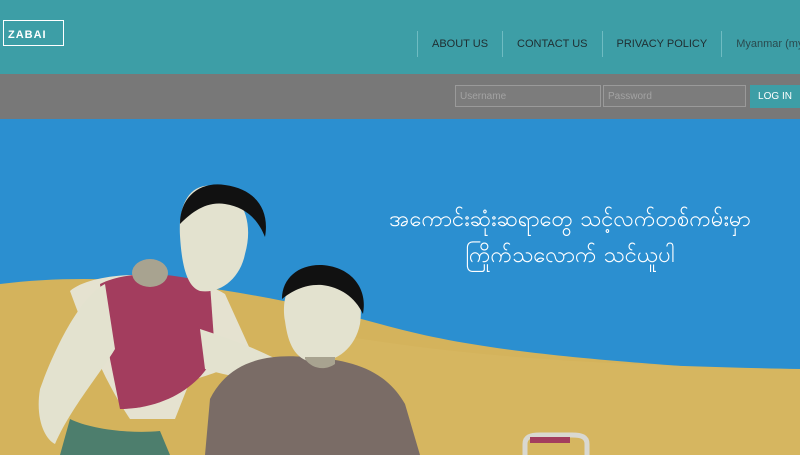 The width and height of the screenshot is (800, 455). I want to click on headline-line-1: အကောင်းဆုံးဆရာတွေ သင့်လက်တစ်ကမ်းမှာ, so click(570, 219).